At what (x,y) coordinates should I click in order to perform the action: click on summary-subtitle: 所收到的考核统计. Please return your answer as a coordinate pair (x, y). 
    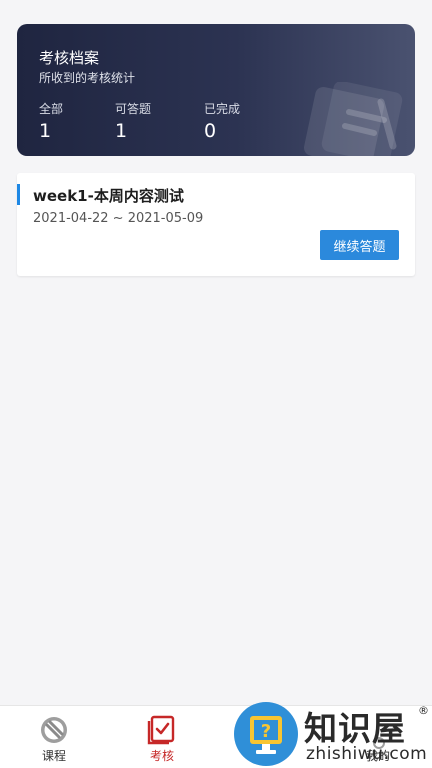
    Looking at the image, I should click on (87, 78).